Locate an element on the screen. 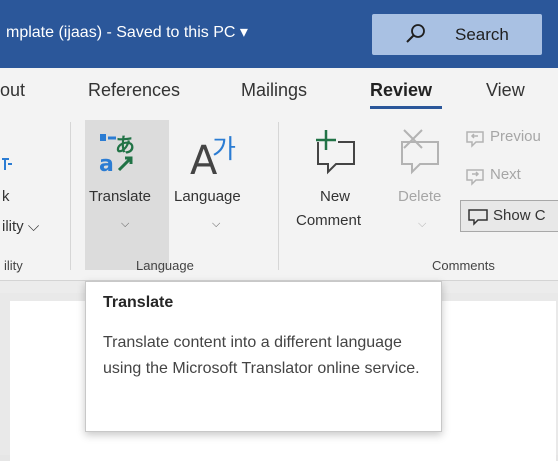  new-comment-label-line1: New is located at coordinates (335, 196).